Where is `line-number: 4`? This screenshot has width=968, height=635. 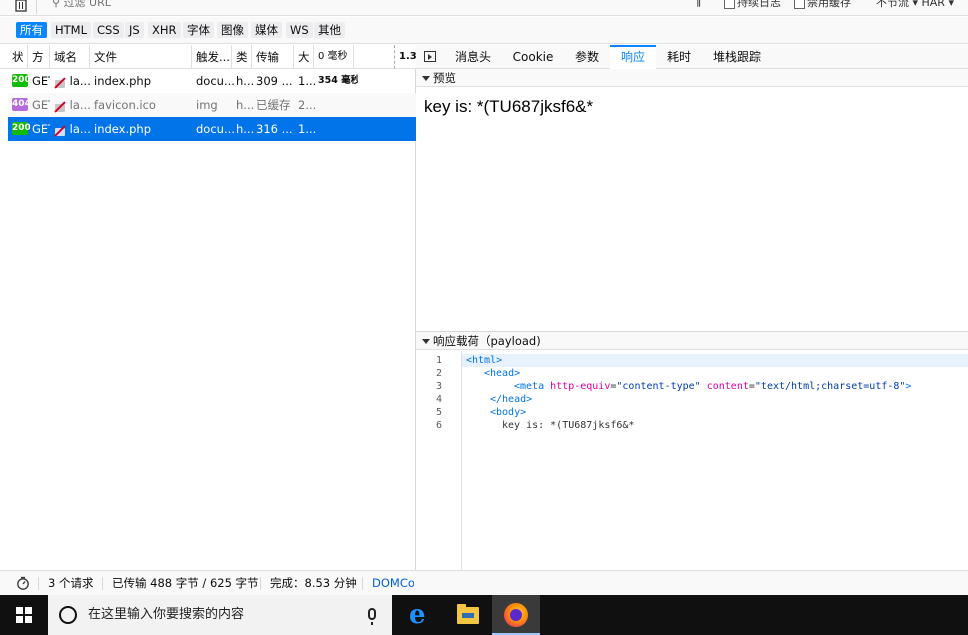 line-number: 4 is located at coordinates (438, 399).